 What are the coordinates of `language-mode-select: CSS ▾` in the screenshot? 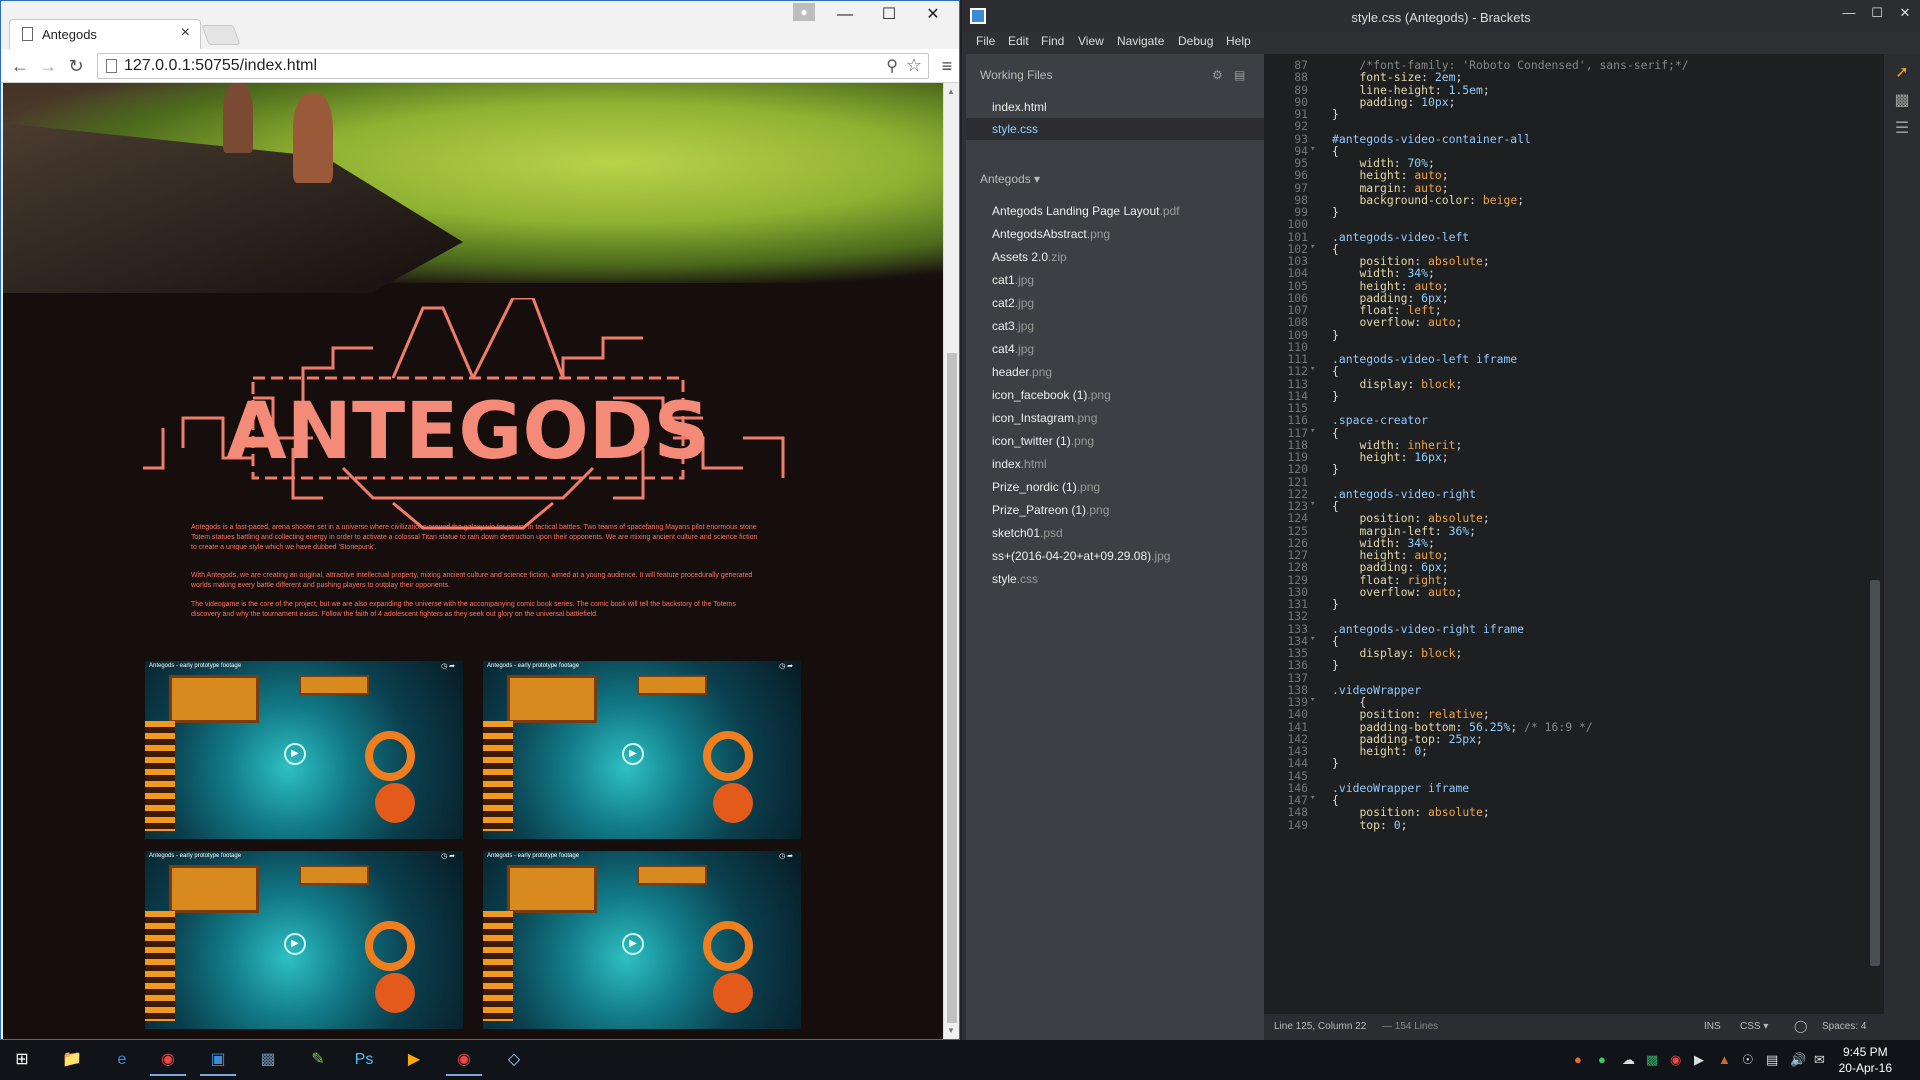 It's located at (1754, 1026).